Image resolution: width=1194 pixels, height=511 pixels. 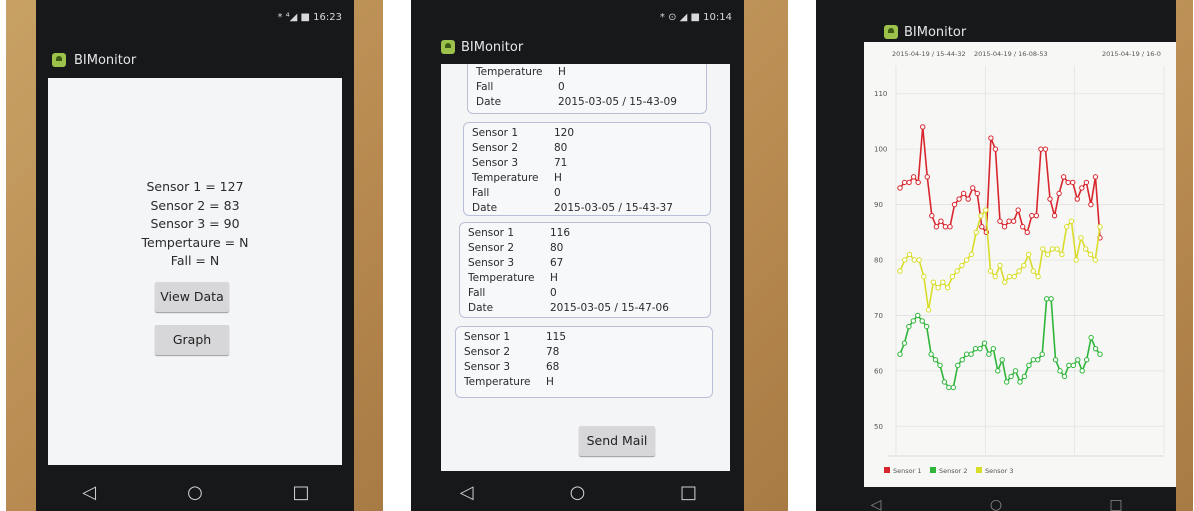 I want to click on row-value: 67, so click(x=557, y=263).